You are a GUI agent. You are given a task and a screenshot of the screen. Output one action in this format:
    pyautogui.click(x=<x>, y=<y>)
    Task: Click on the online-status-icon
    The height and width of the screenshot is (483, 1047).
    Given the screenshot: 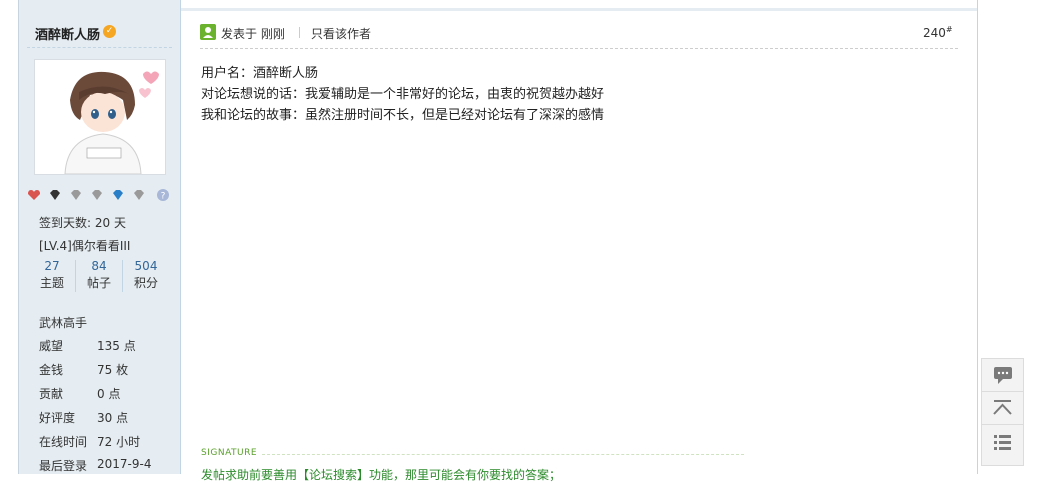 What is the action you would take?
    pyautogui.click(x=208, y=32)
    